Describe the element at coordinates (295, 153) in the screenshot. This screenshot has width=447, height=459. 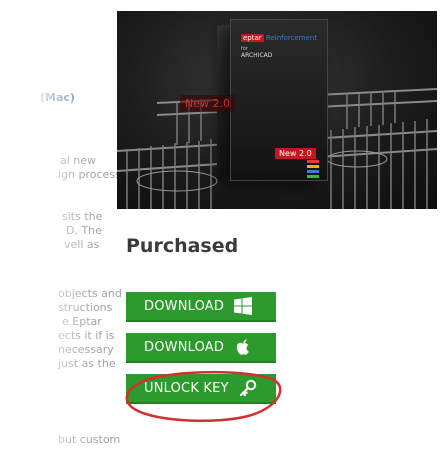
I see `version-badge: New 2.0` at that location.